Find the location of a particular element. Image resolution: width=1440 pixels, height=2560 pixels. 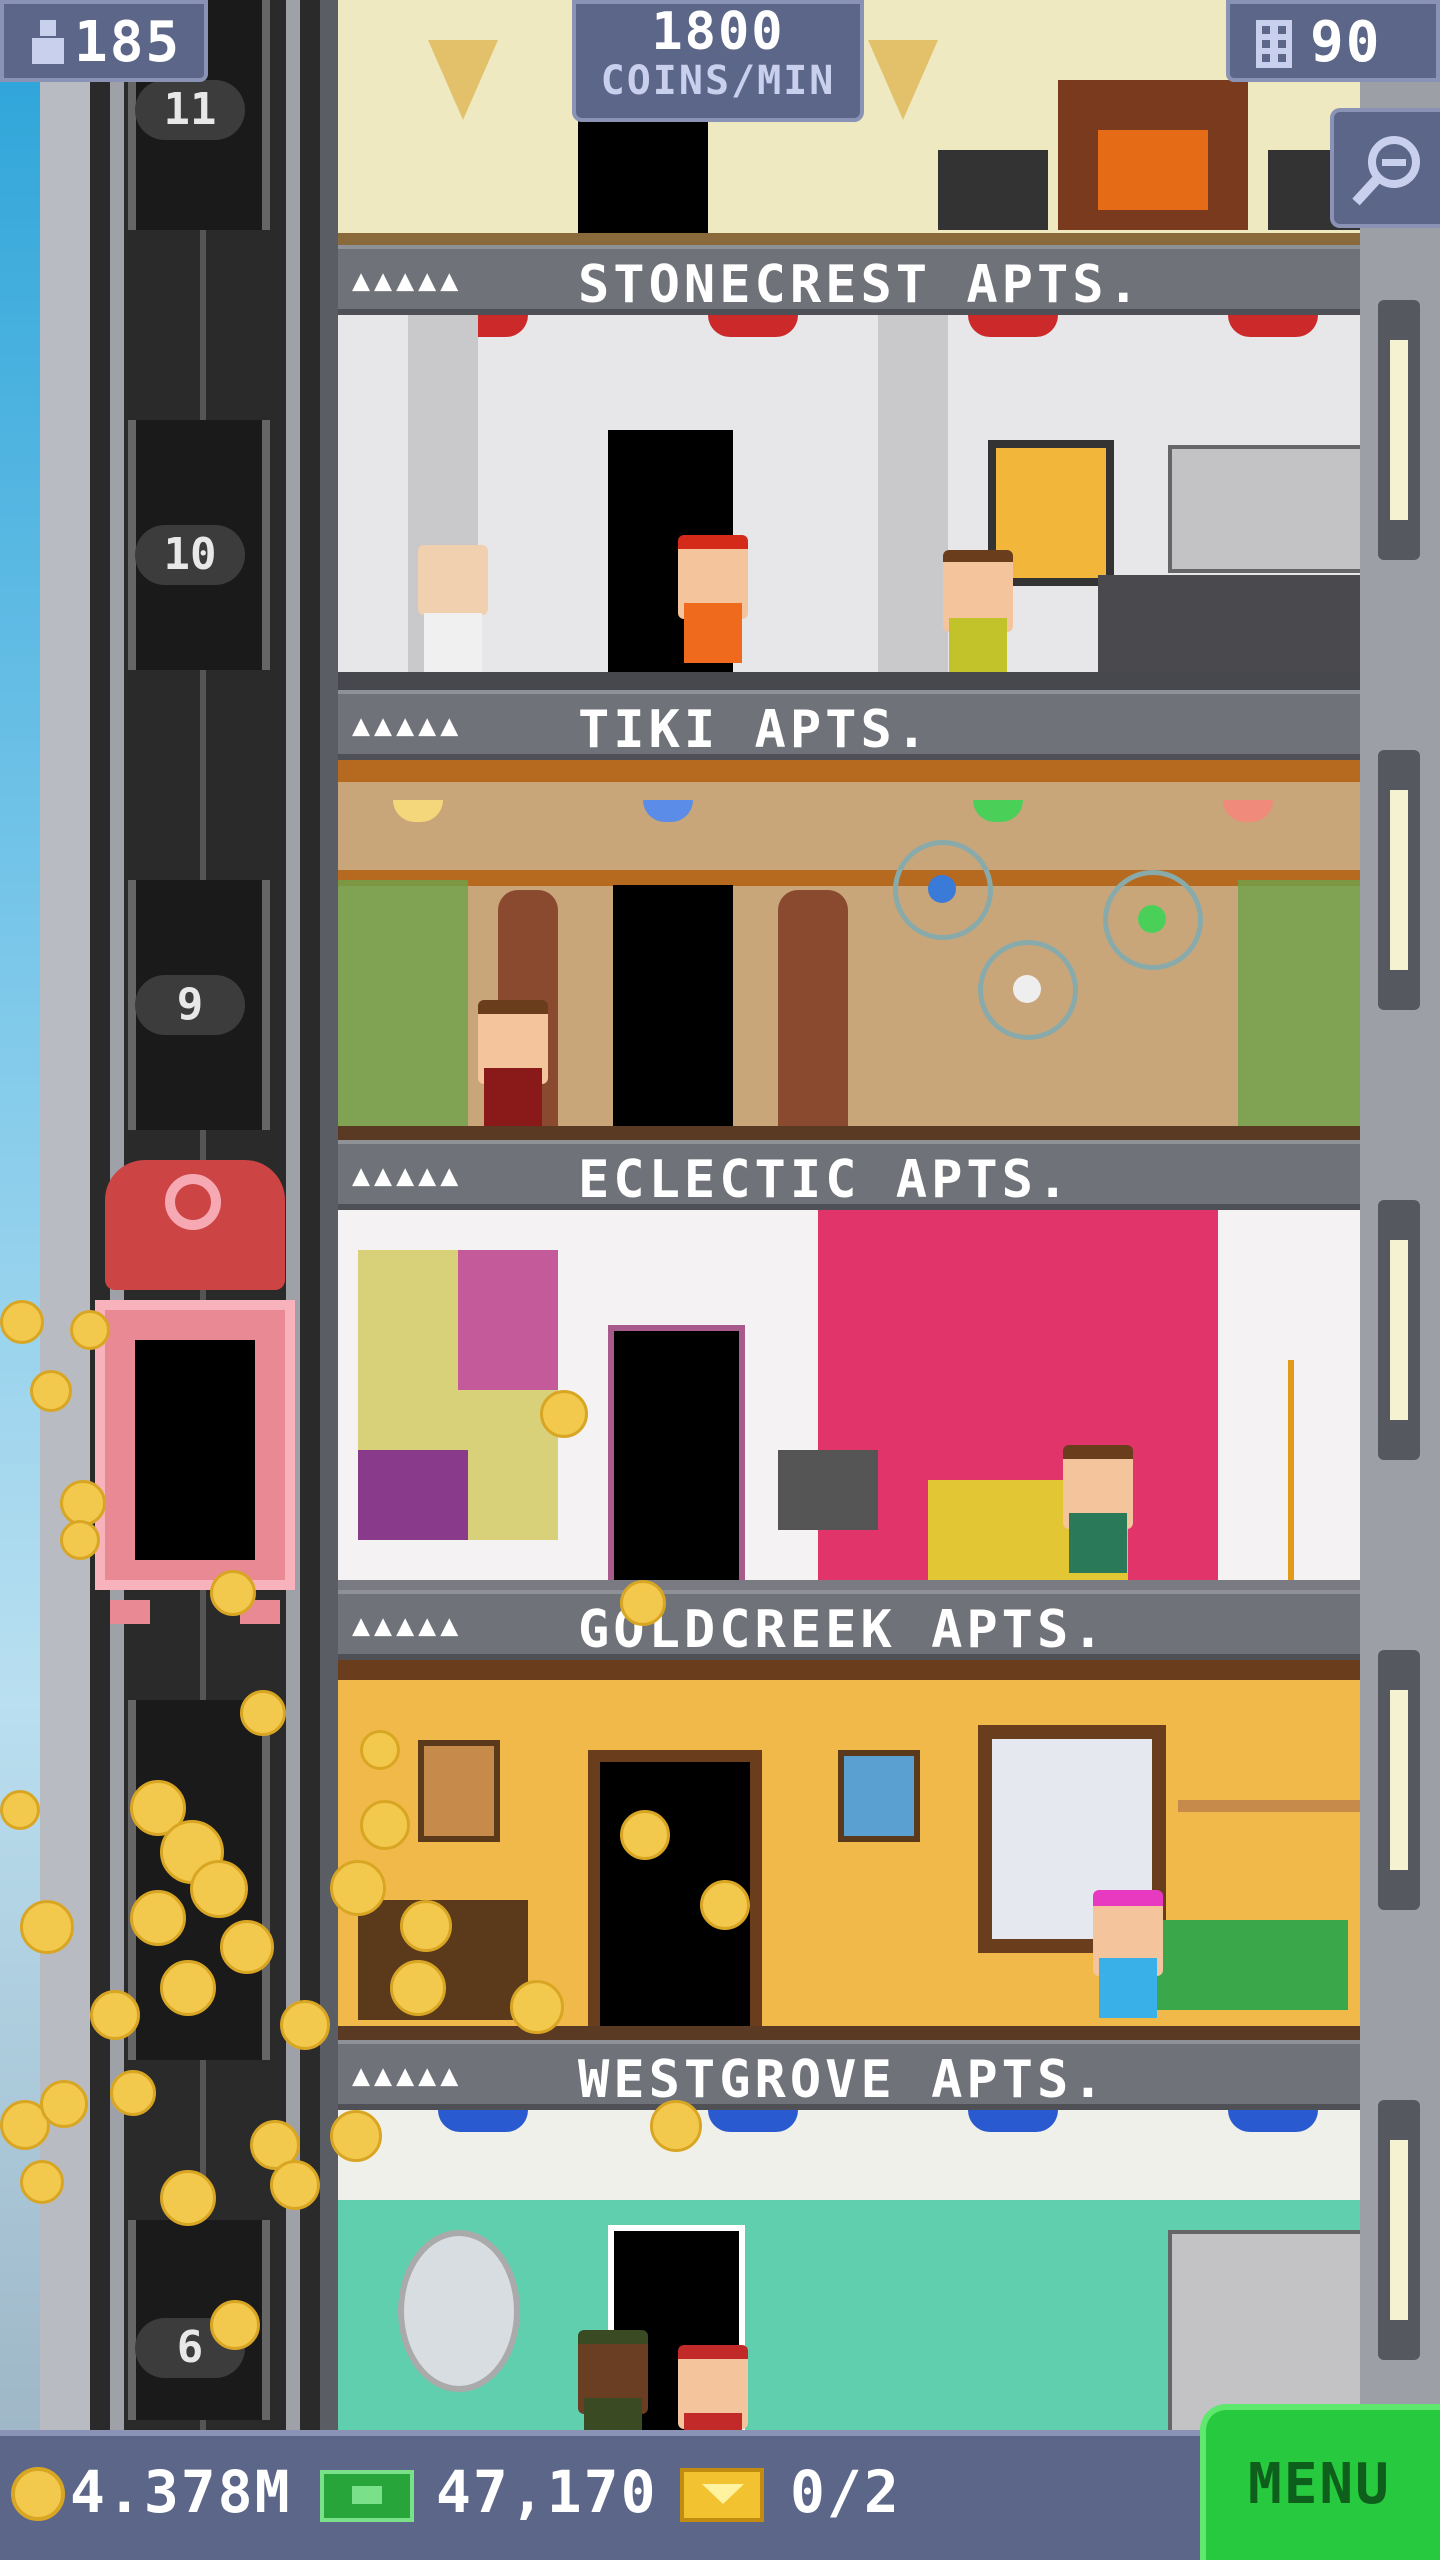

floor-room-stonecrest is located at coordinates (849, 502).